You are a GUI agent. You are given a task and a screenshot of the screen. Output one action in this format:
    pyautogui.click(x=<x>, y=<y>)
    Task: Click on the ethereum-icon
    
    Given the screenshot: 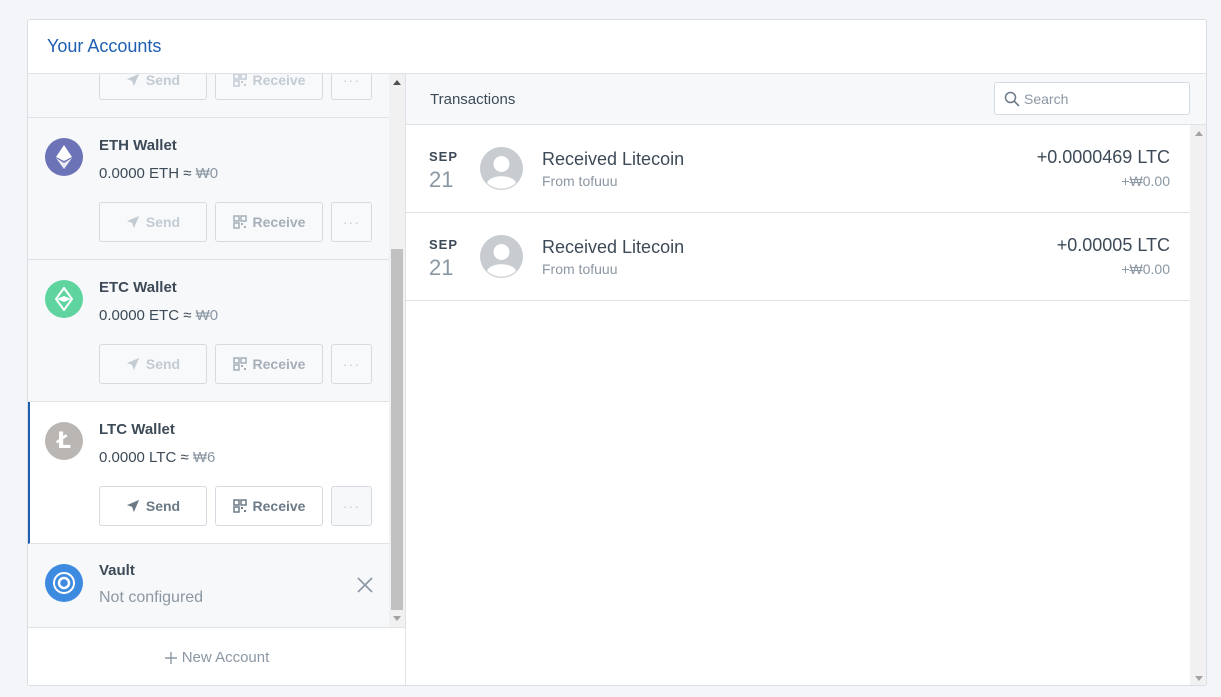 What is the action you would take?
    pyautogui.click(x=64, y=157)
    